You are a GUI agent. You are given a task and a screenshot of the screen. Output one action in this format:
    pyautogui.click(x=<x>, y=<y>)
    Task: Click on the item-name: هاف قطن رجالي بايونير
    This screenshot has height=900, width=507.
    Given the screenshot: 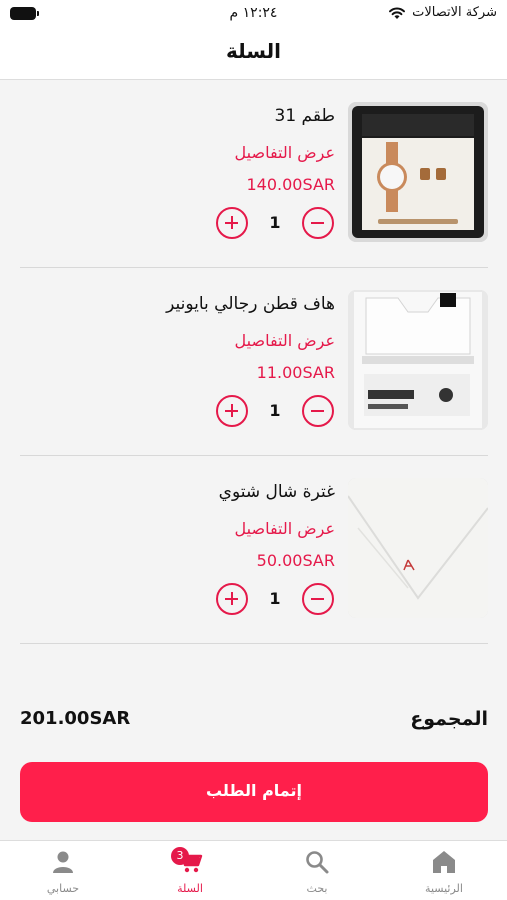 What is the action you would take?
    pyautogui.click(x=250, y=304)
    